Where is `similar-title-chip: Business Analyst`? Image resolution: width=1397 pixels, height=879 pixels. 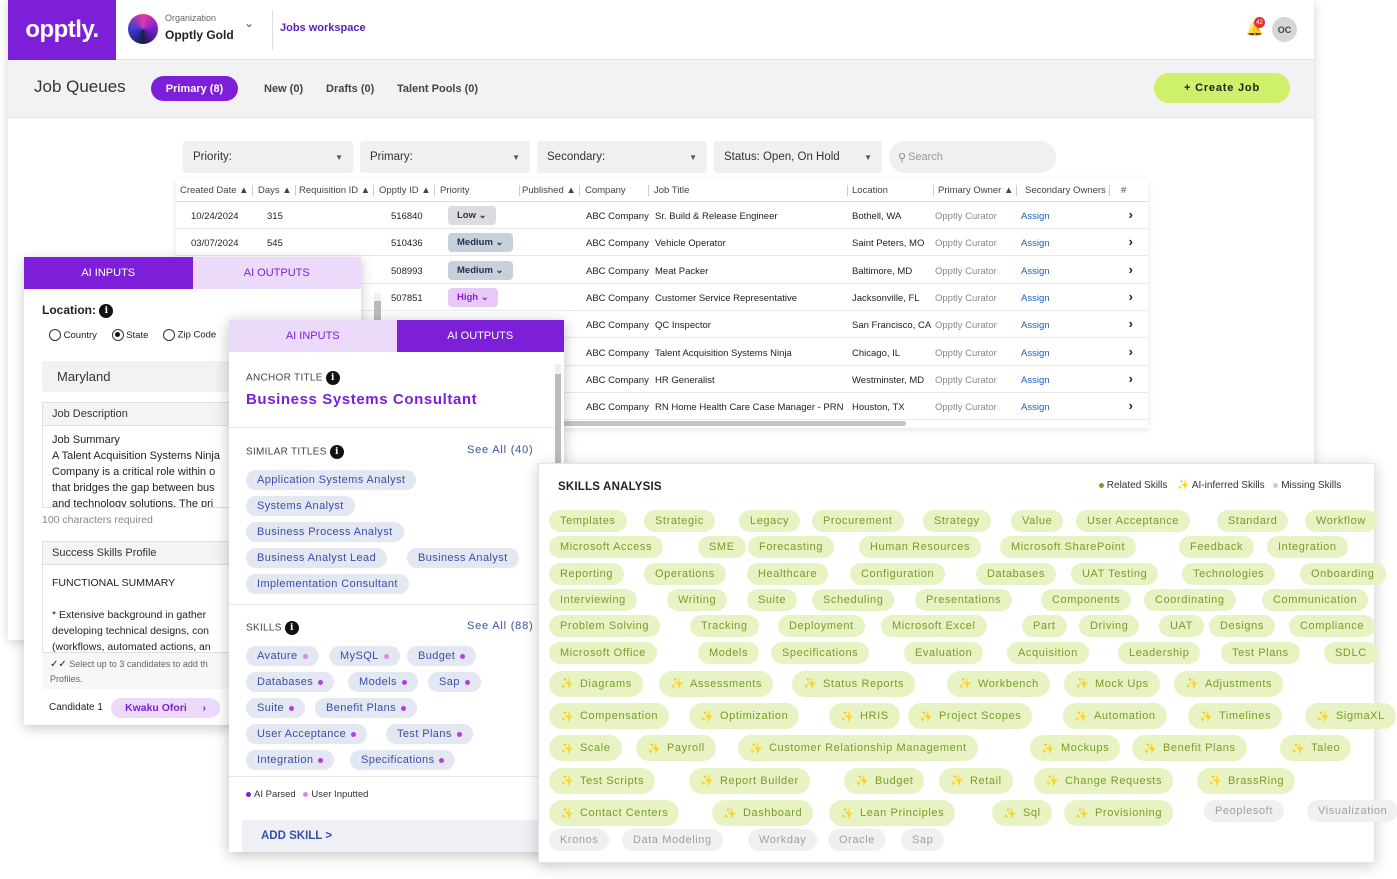 similar-title-chip: Business Analyst is located at coordinates (463, 558).